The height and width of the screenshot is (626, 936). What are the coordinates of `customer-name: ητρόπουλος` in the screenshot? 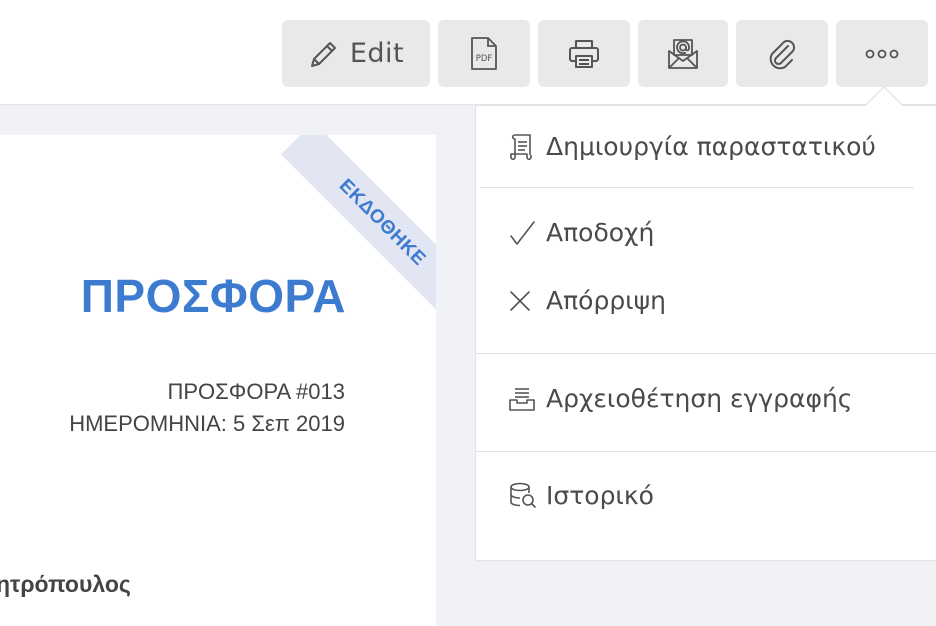 It's located at (65, 584).